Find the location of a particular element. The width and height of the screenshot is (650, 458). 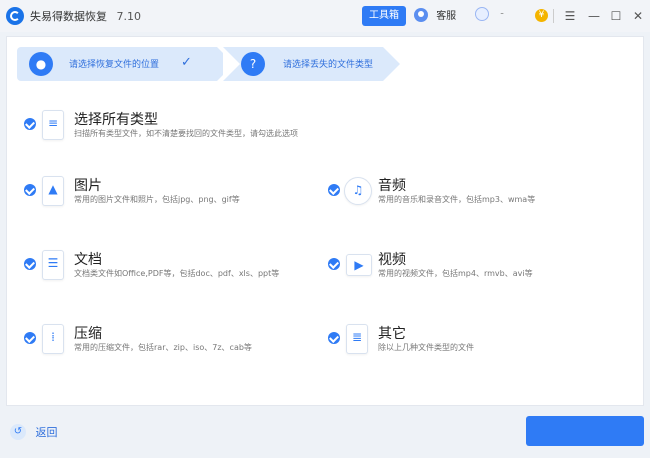

image-icon: ▲ is located at coordinates (53, 191).